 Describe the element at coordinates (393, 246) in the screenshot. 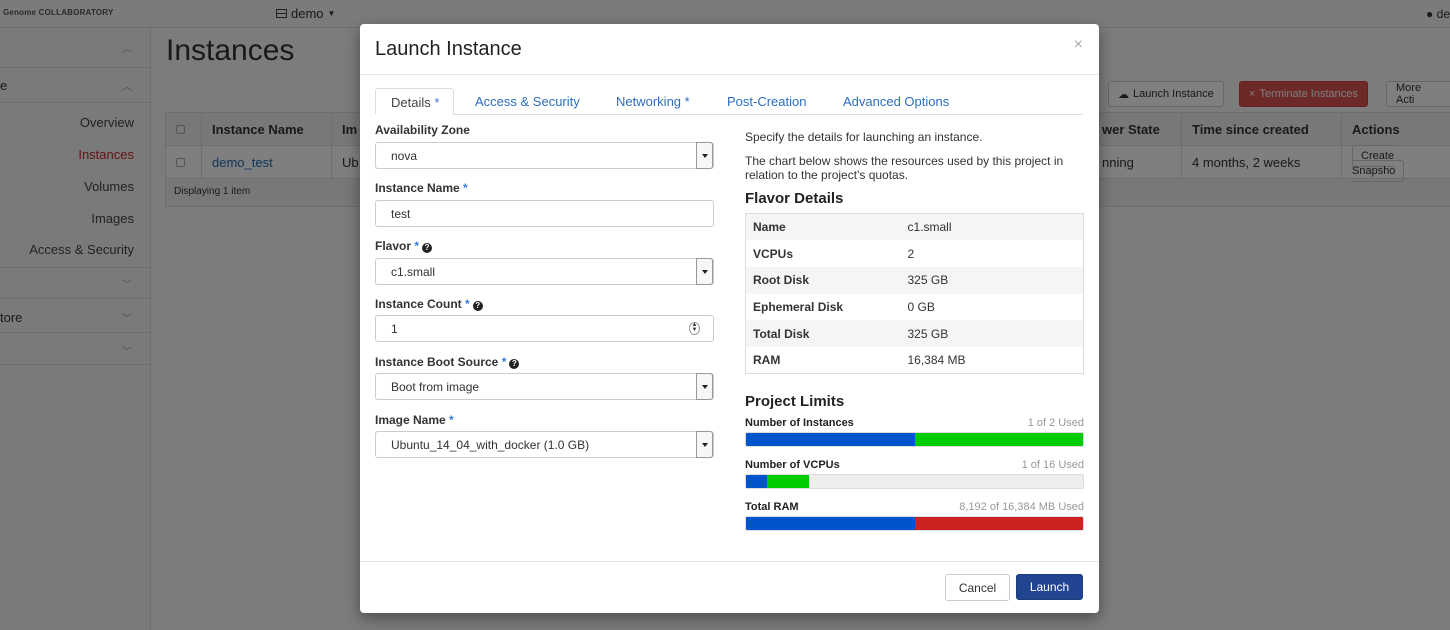

I see `label-text: Flavor` at that location.